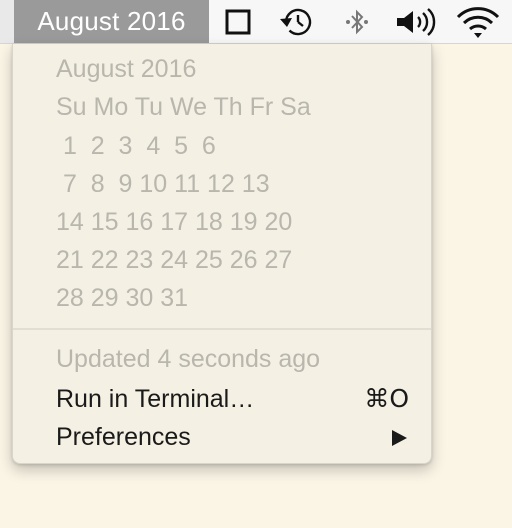  What do you see at coordinates (174, 222) in the screenshot?
I see `calendar-week-row: 14 15 16 17 18 19 20` at bounding box center [174, 222].